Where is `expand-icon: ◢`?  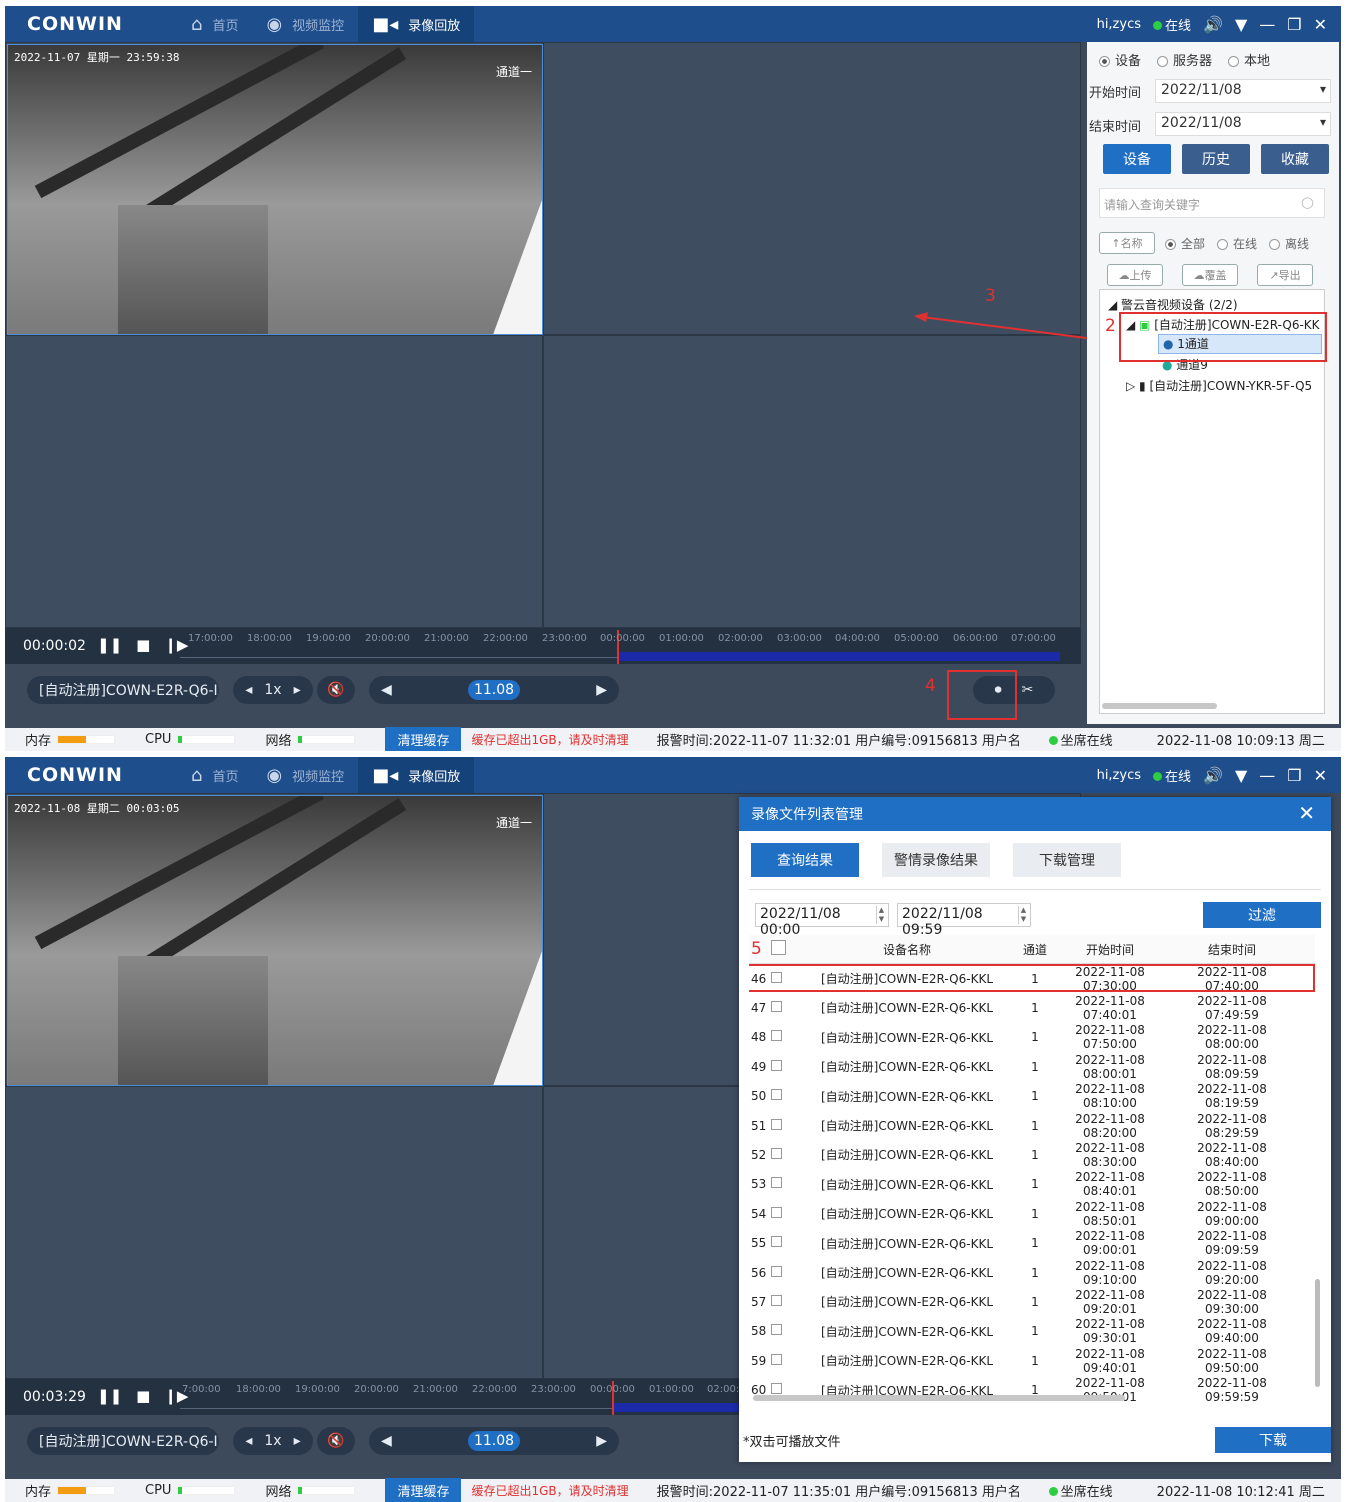 expand-icon: ◢ is located at coordinates (1114, 305).